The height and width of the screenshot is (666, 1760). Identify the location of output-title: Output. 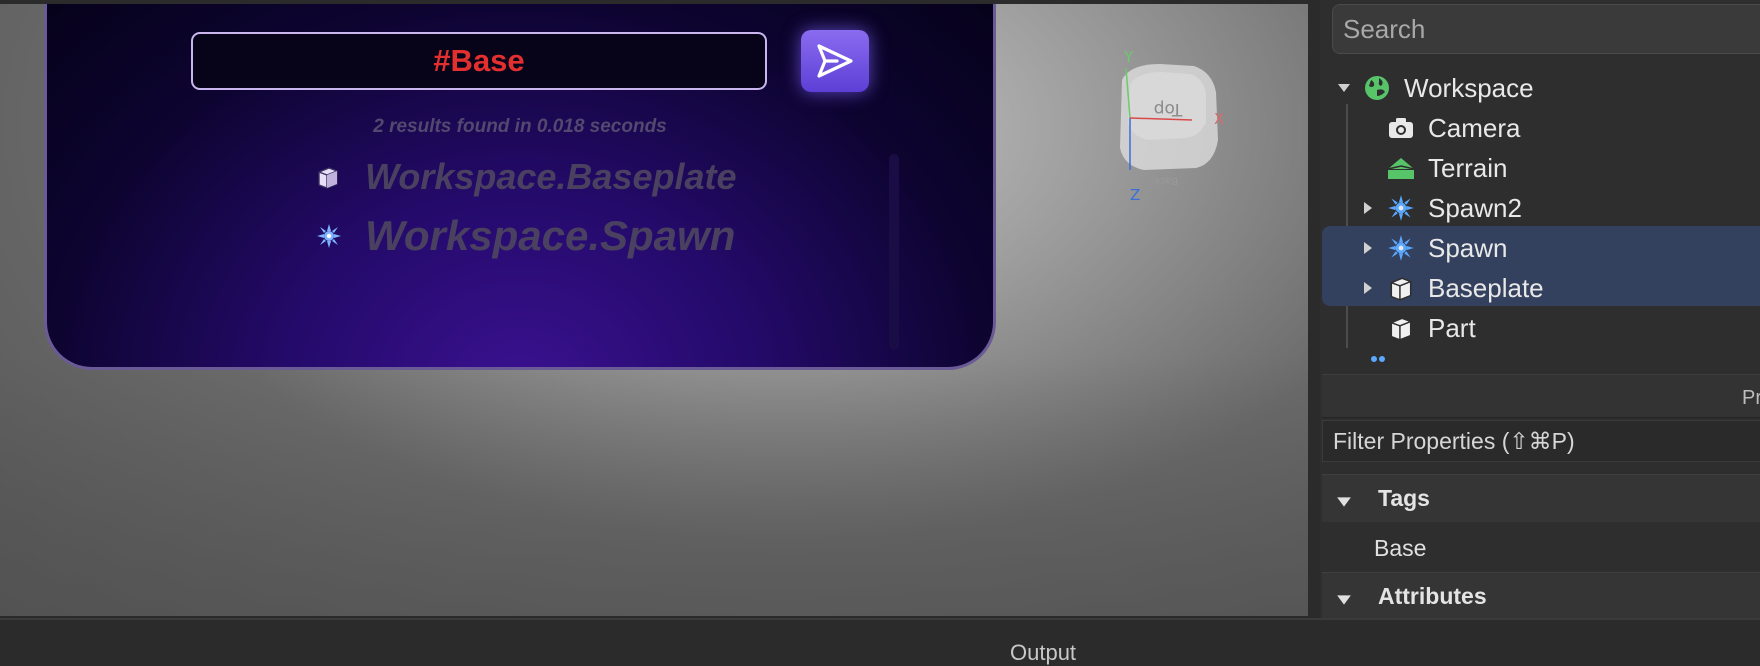
(1043, 652).